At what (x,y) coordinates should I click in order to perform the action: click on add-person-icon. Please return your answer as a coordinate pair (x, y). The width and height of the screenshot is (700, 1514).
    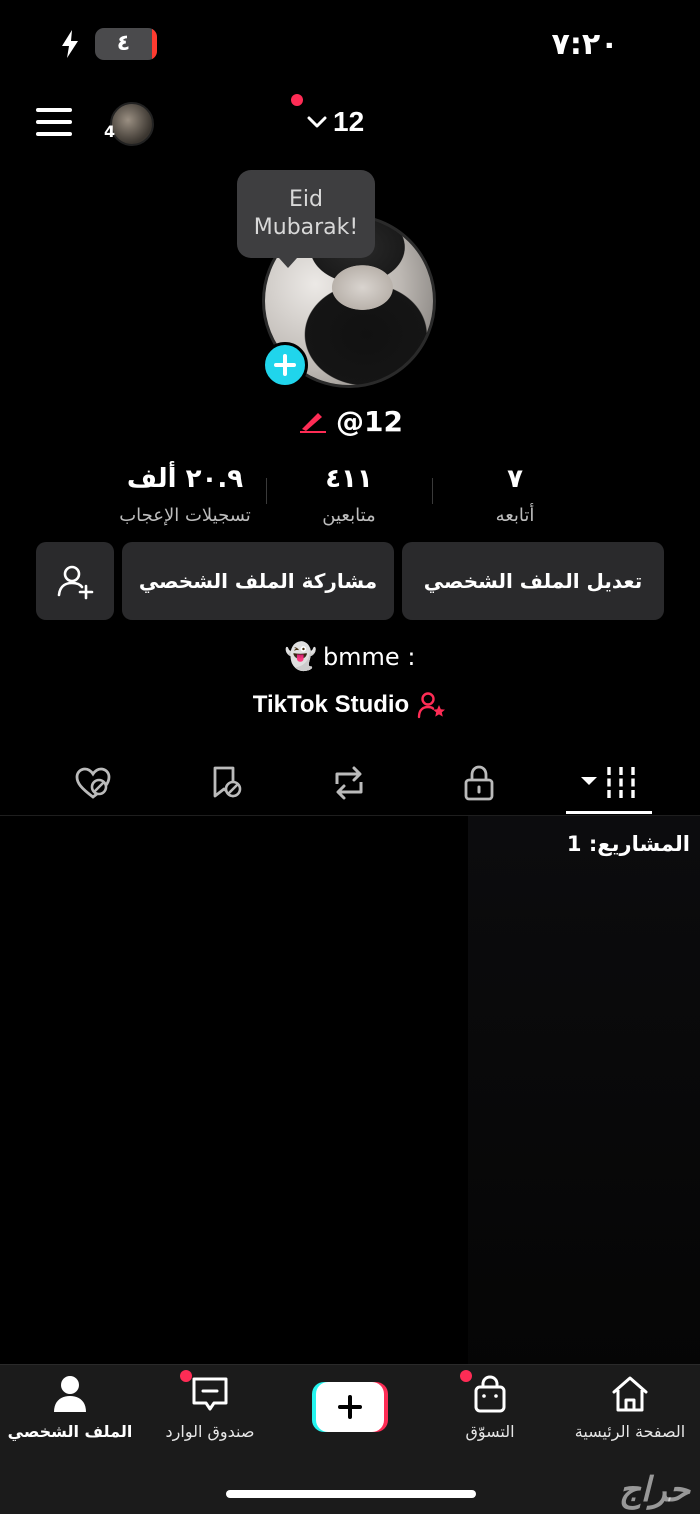
    Looking at the image, I should click on (75, 582).